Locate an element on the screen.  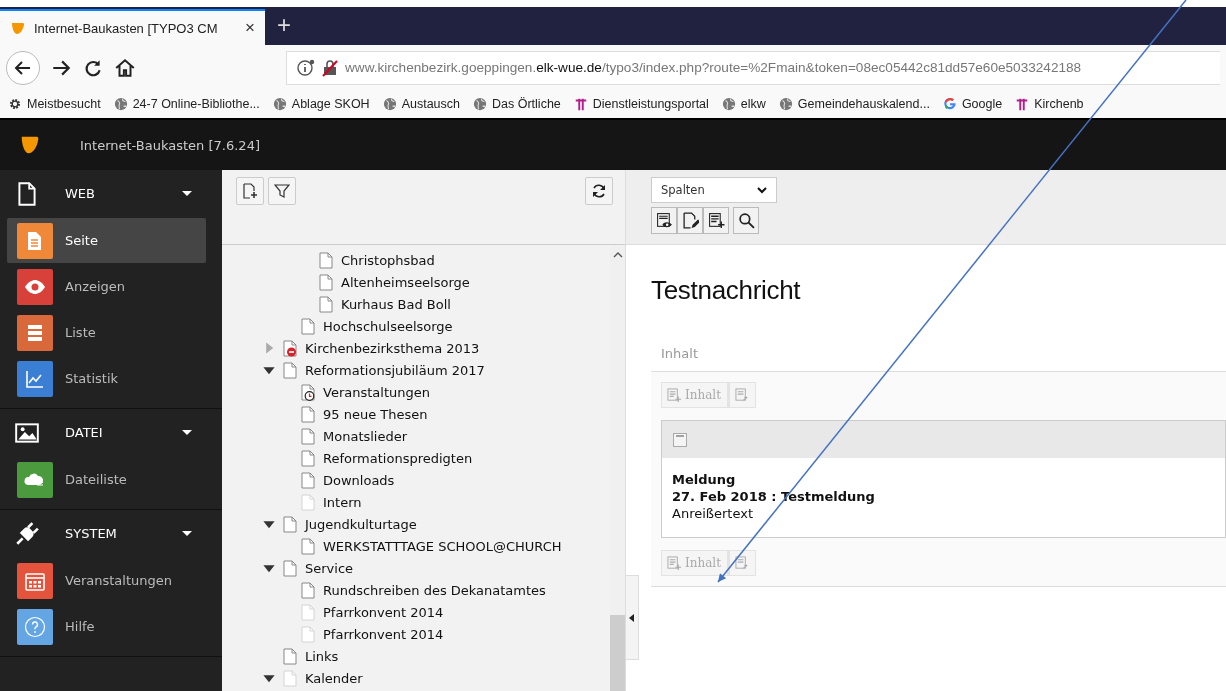
teaser-text: Anreißertext is located at coordinates (713, 513).